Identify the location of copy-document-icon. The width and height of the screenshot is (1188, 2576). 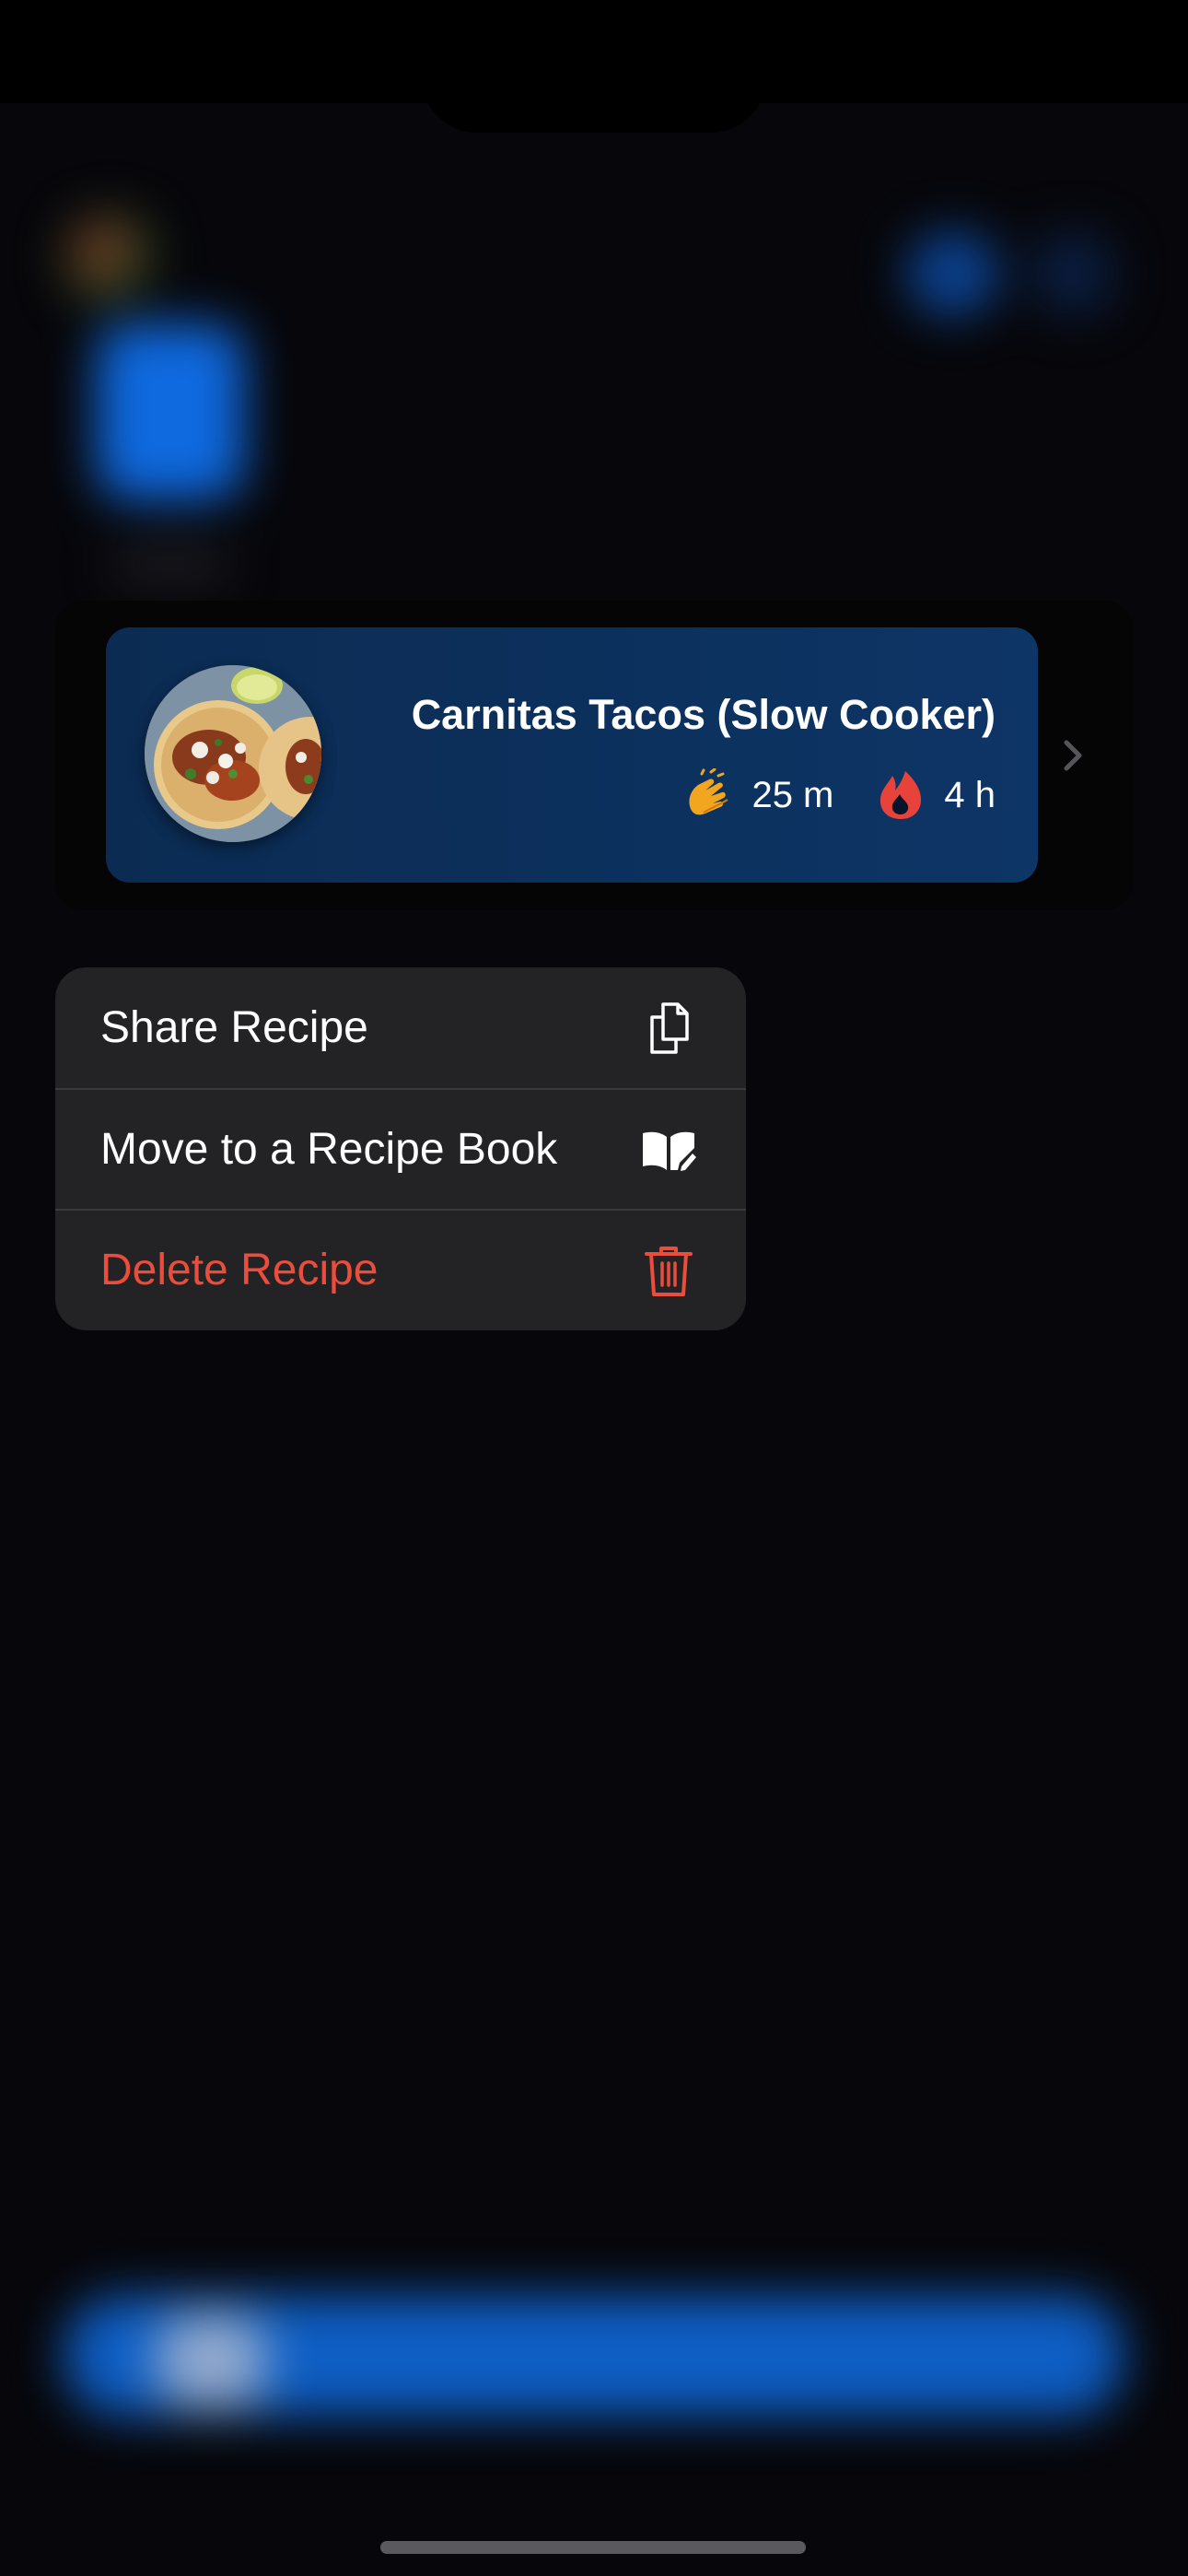
(668, 1028).